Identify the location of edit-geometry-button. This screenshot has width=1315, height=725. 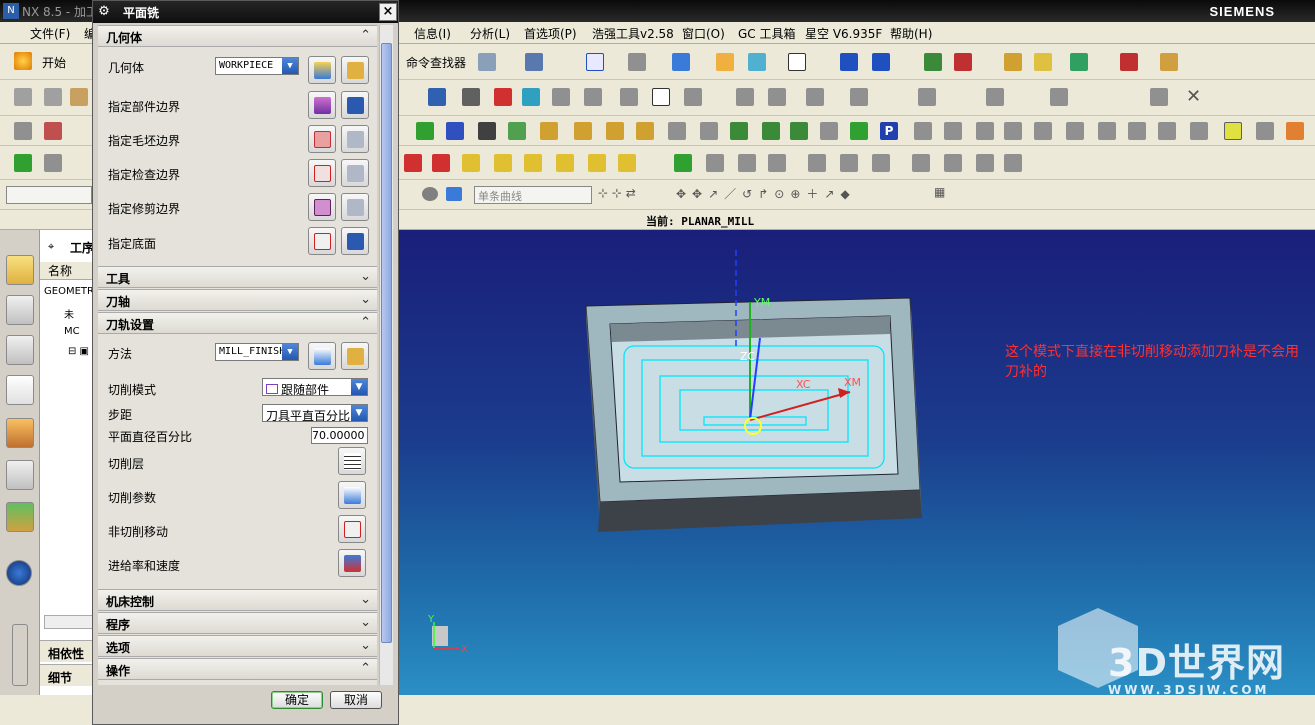
(355, 70).